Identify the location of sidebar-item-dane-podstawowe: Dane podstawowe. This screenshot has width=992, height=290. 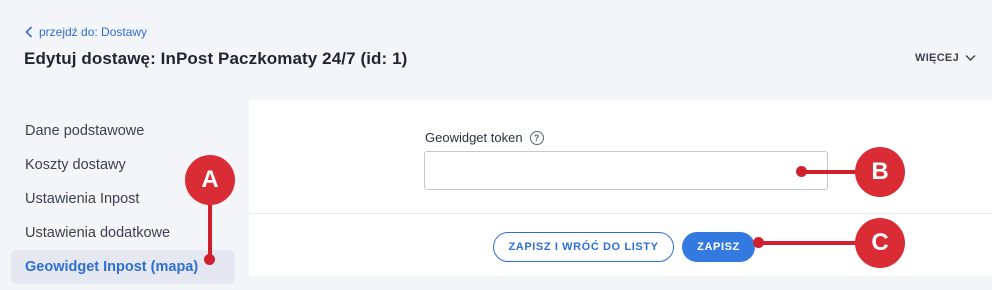
(123, 131).